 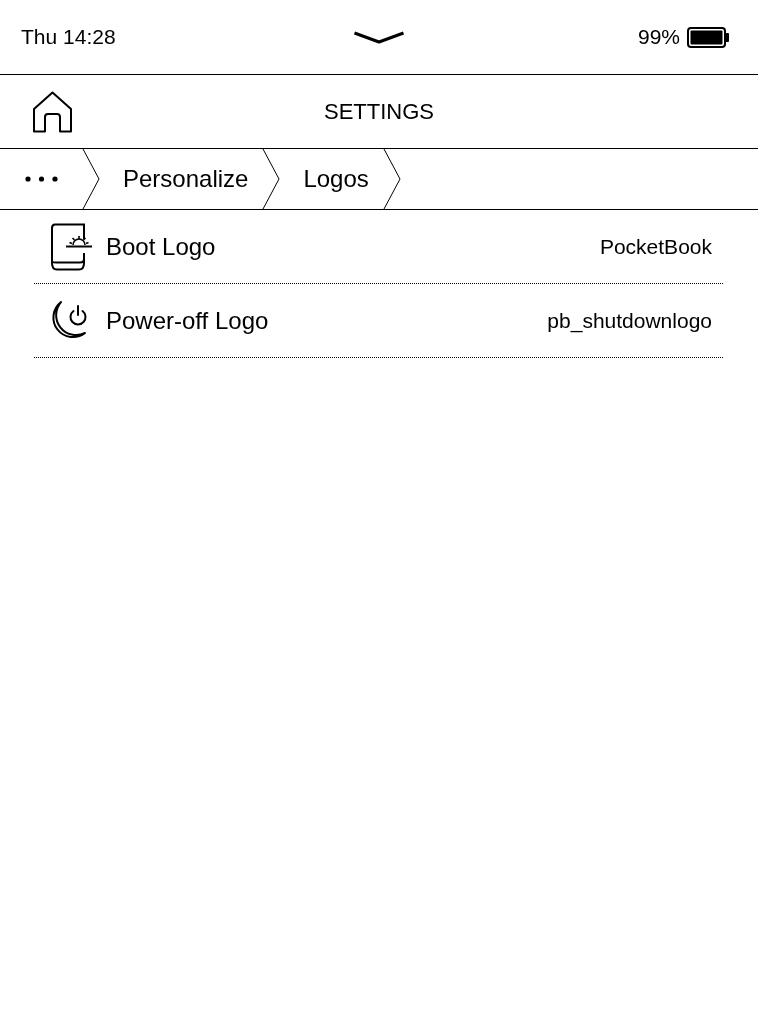 What do you see at coordinates (72, 246) in the screenshot?
I see `book-sunrise-icon` at bounding box center [72, 246].